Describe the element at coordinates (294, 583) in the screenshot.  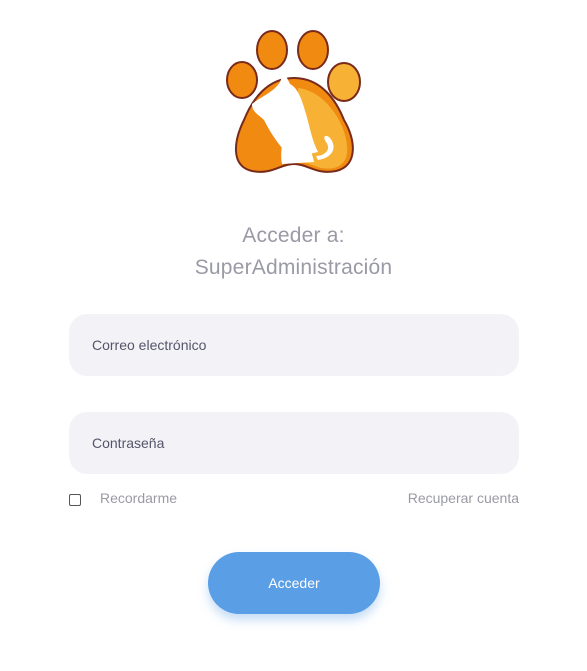
I see `login-button: Acceder` at that location.